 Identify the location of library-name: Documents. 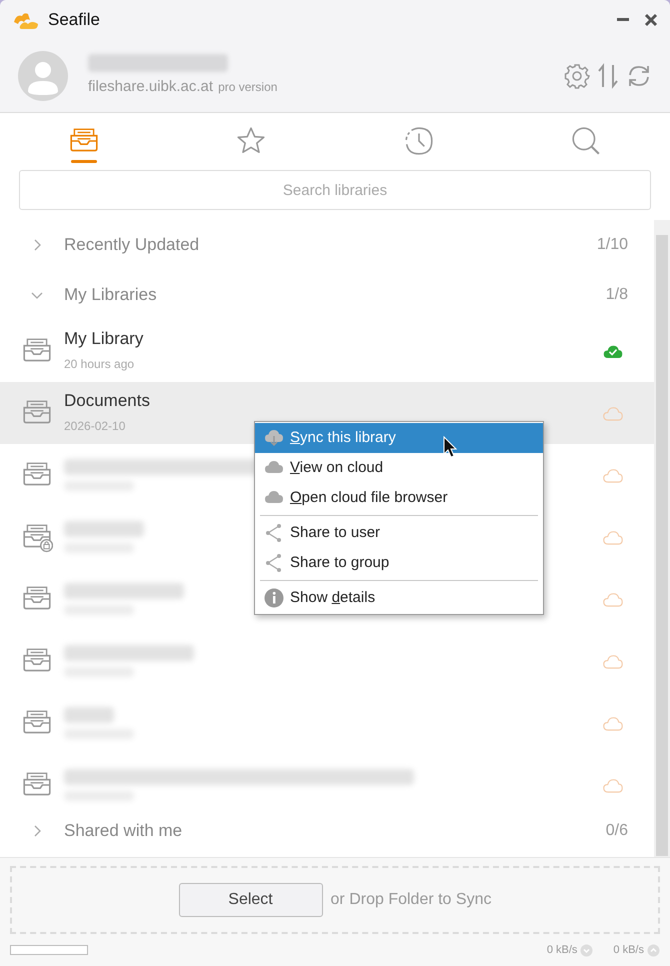
(107, 401).